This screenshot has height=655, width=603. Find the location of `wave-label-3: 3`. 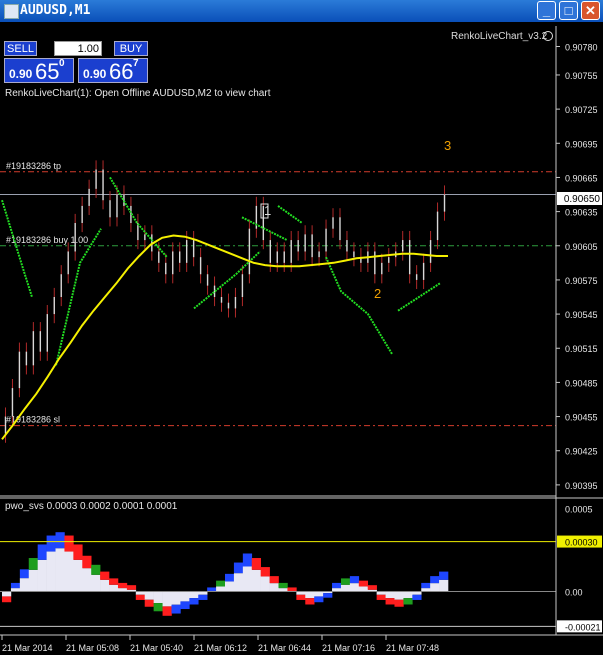

wave-label-3: 3 is located at coordinates (447, 145).